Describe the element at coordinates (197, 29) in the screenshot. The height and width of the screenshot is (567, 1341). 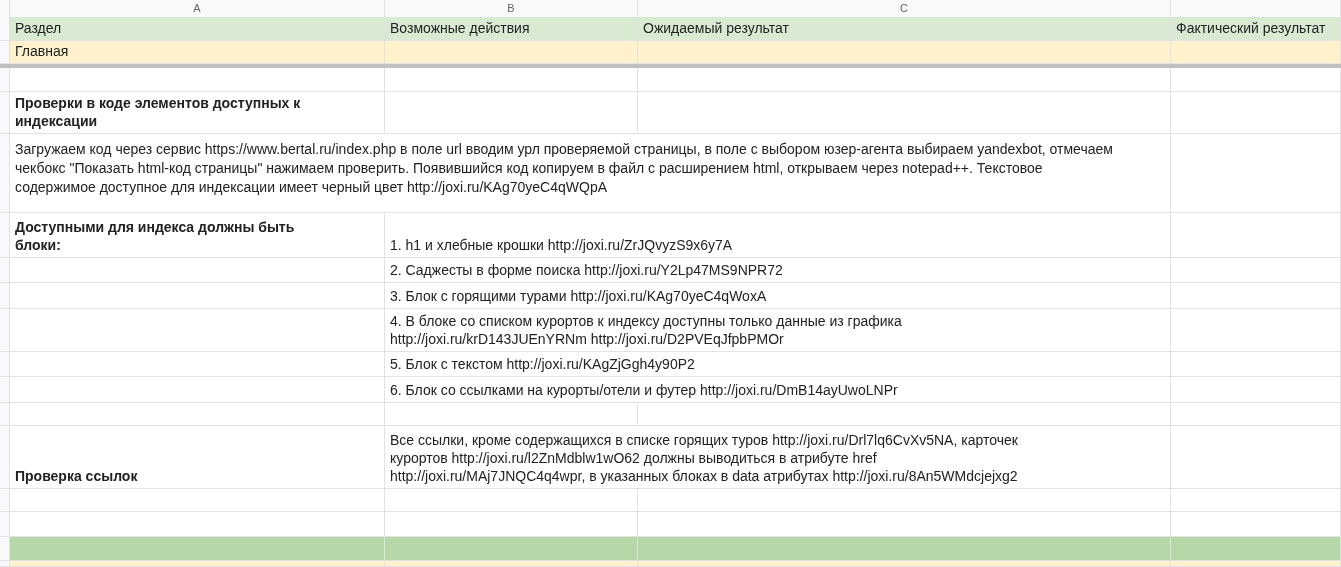
I see `header-cell: Раздел` at that location.